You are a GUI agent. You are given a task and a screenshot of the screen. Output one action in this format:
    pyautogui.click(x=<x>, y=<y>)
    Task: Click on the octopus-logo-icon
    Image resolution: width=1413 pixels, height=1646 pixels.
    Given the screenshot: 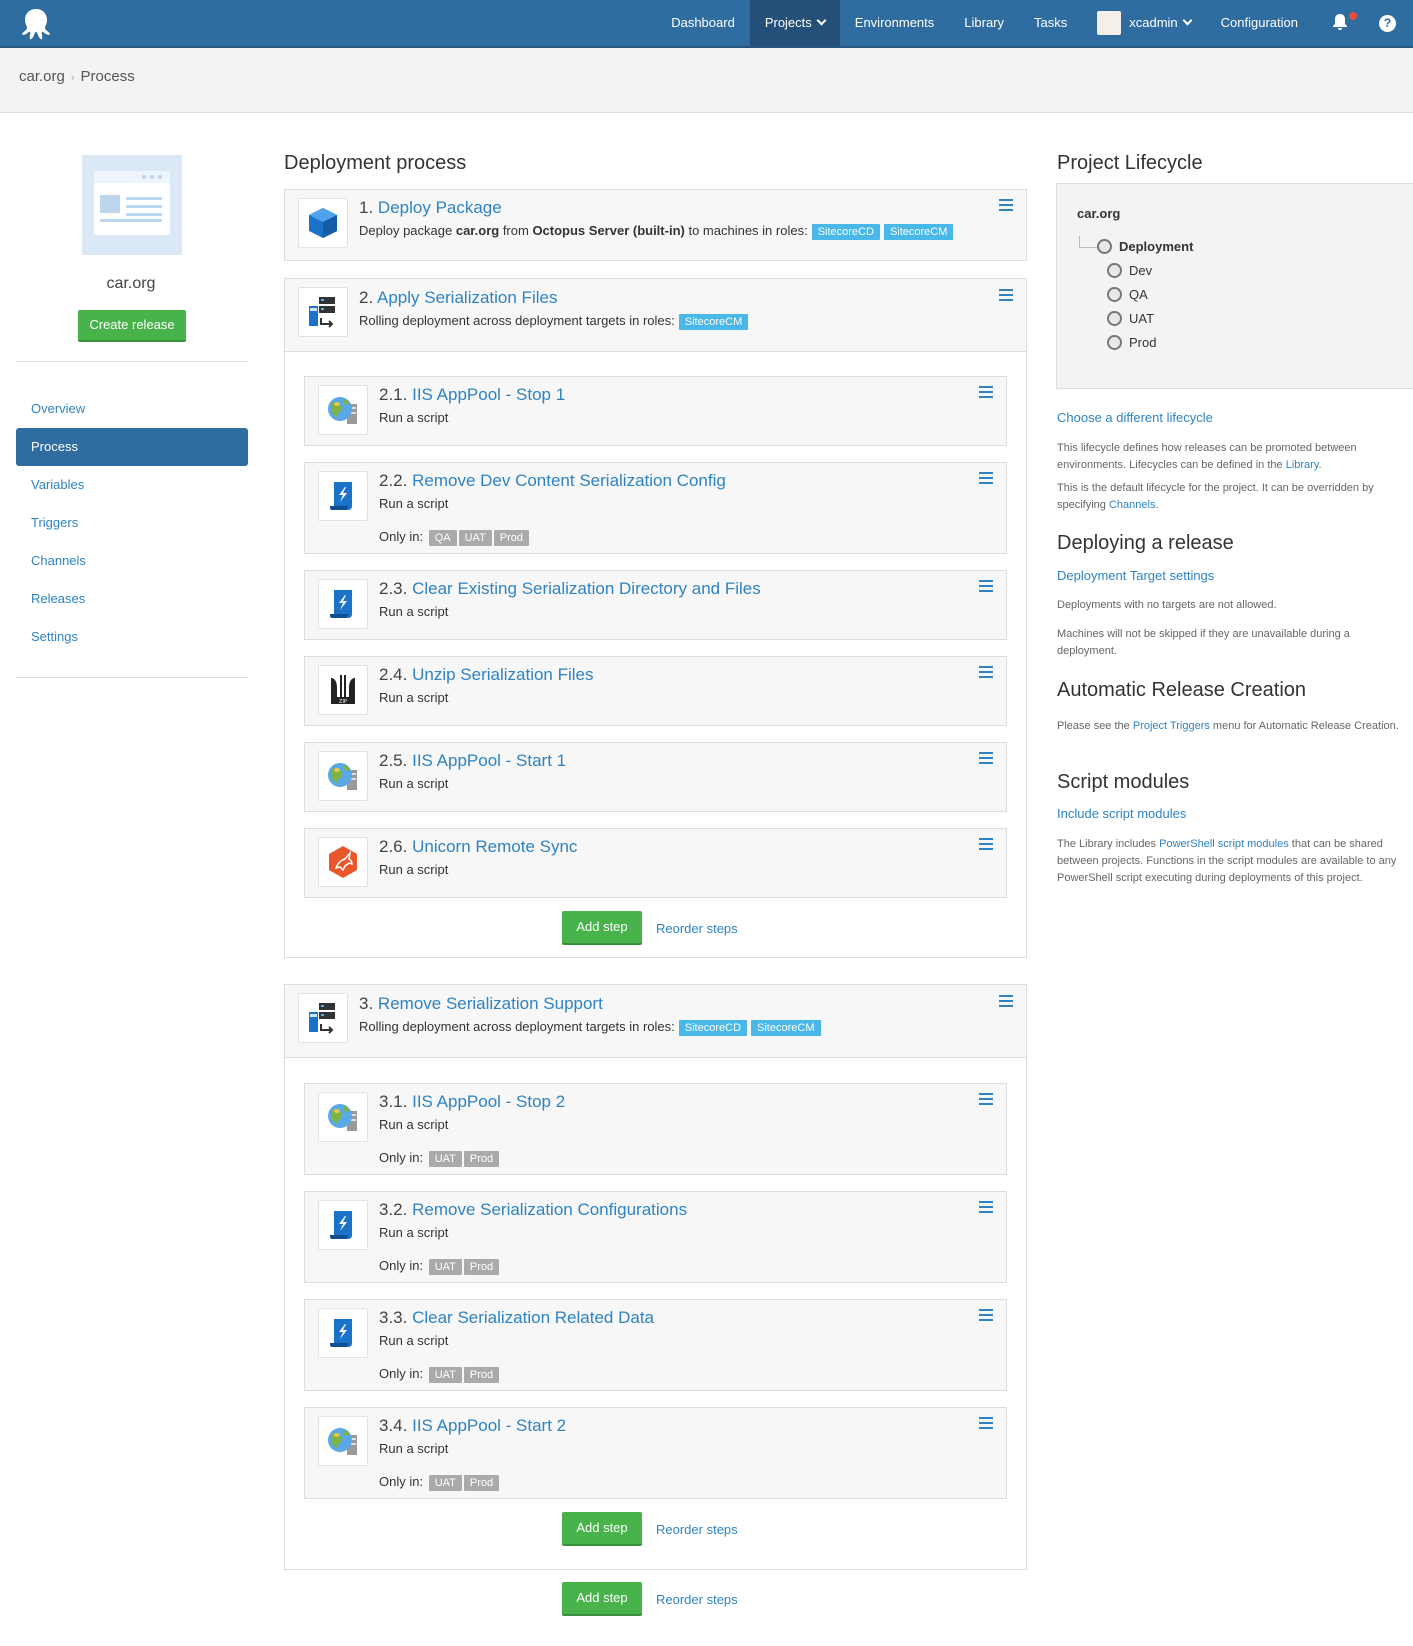 What is the action you would take?
    pyautogui.click(x=36, y=24)
    